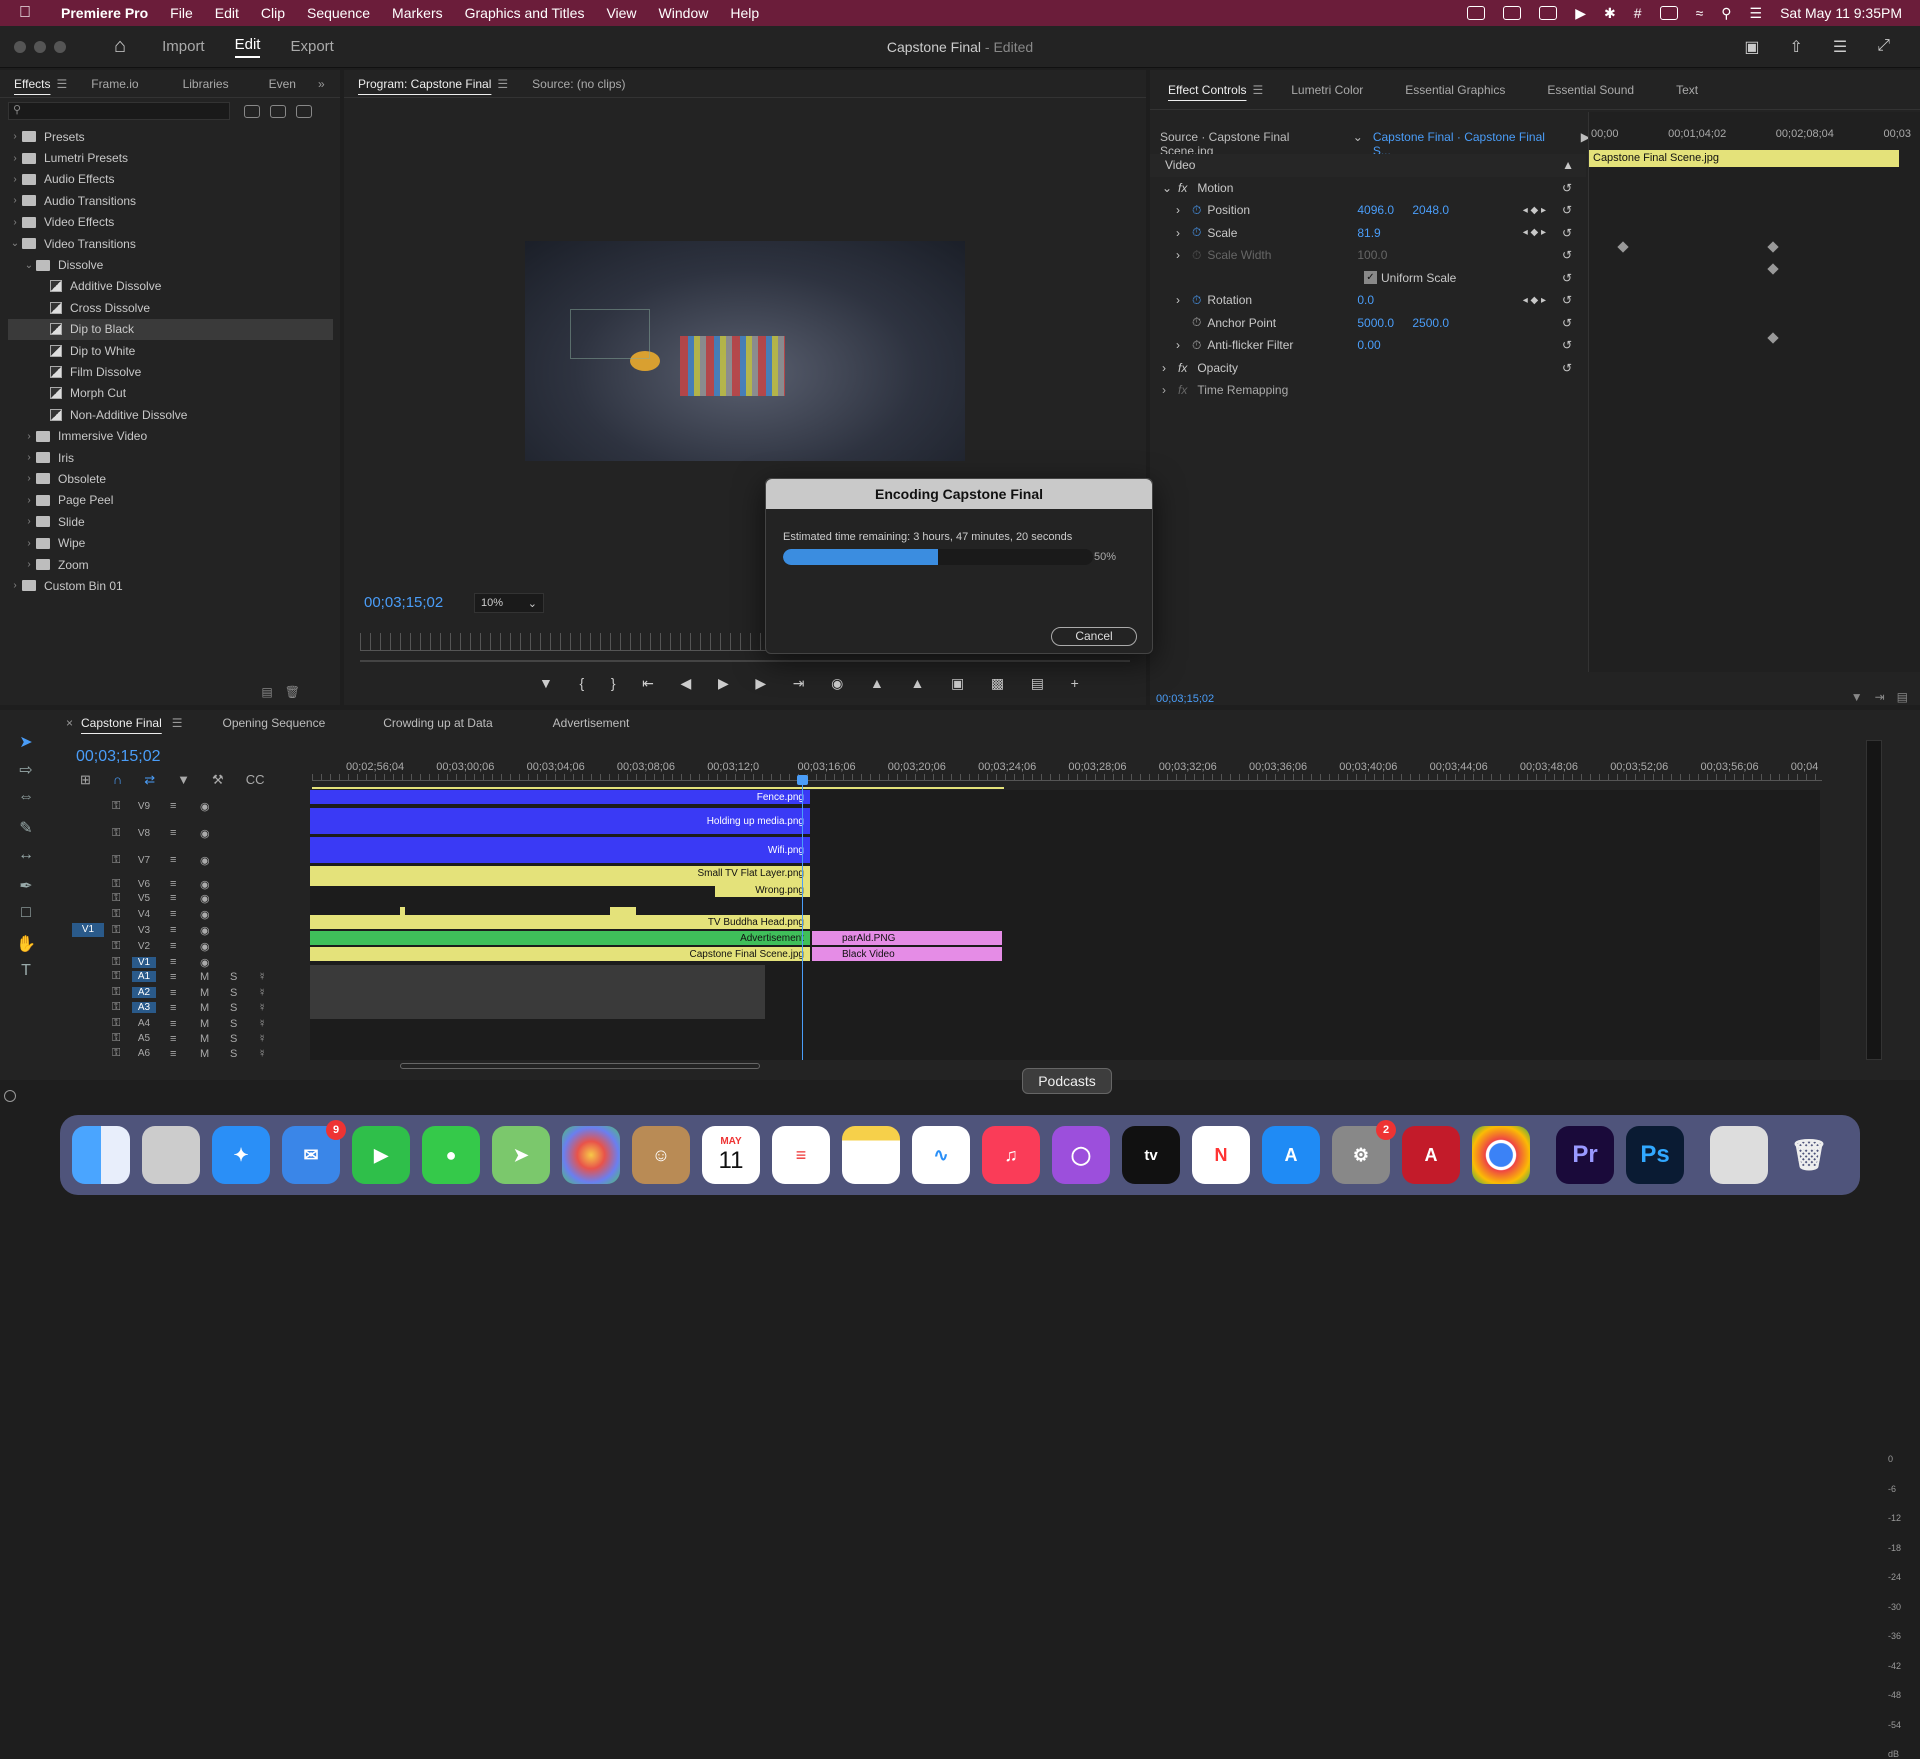 The width and height of the screenshot is (1920, 1759). I want to click on tree-item: › Audio Transitions, so click(170, 200).